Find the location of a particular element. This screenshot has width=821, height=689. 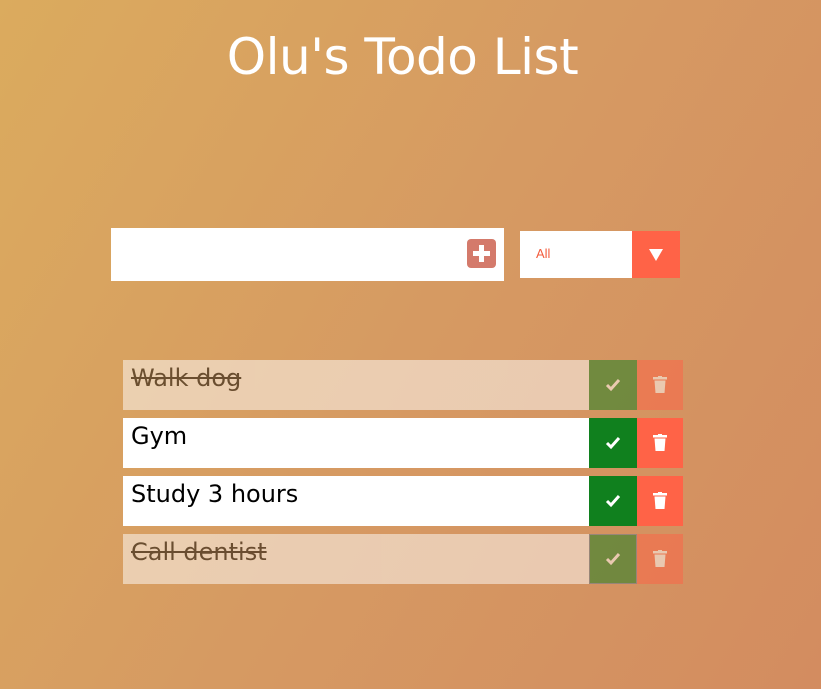

filter-selected-value: All is located at coordinates (543, 253).